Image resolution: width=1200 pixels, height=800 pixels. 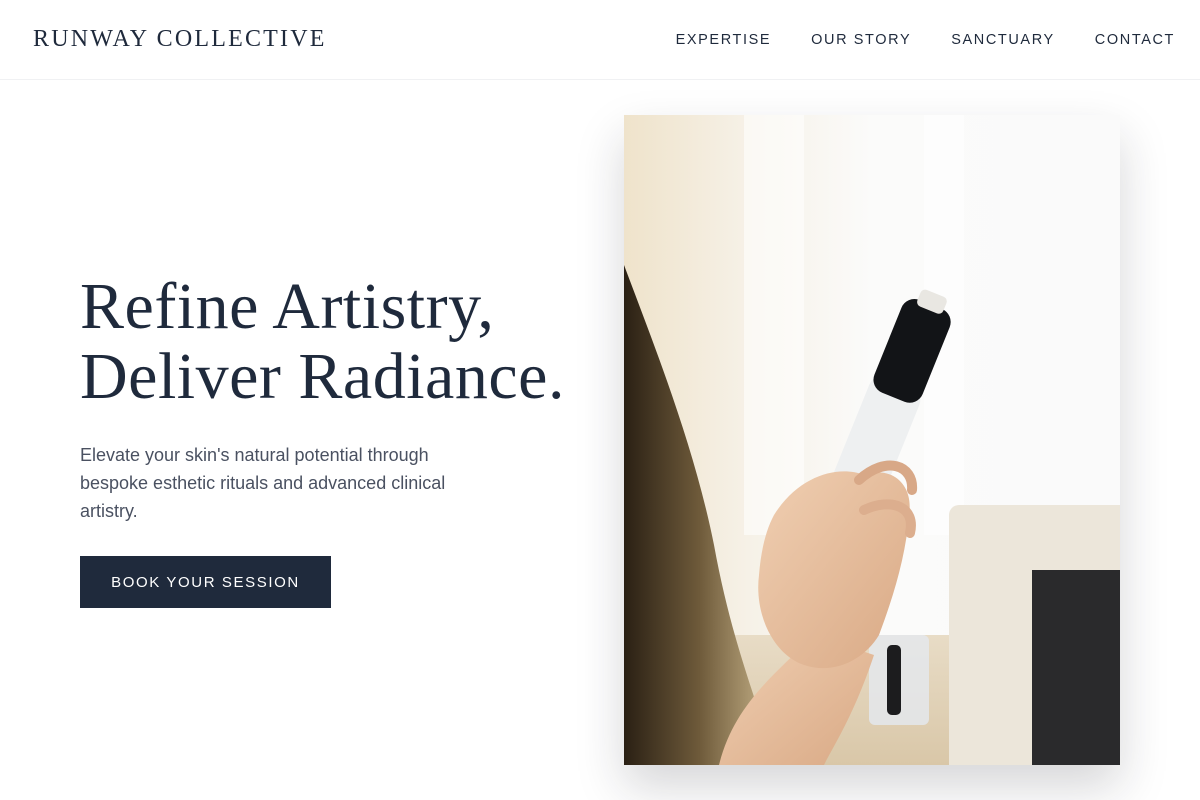 What do you see at coordinates (1003, 40) in the screenshot?
I see `nav-link-sanctuary: SANCTUARY` at bounding box center [1003, 40].